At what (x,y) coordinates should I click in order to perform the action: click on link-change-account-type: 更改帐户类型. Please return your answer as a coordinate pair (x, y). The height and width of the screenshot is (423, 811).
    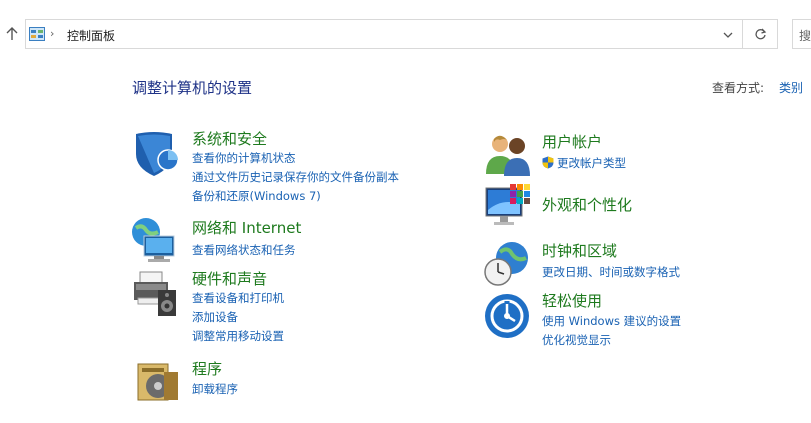
    Looking at the image, I should click on (584, 163).